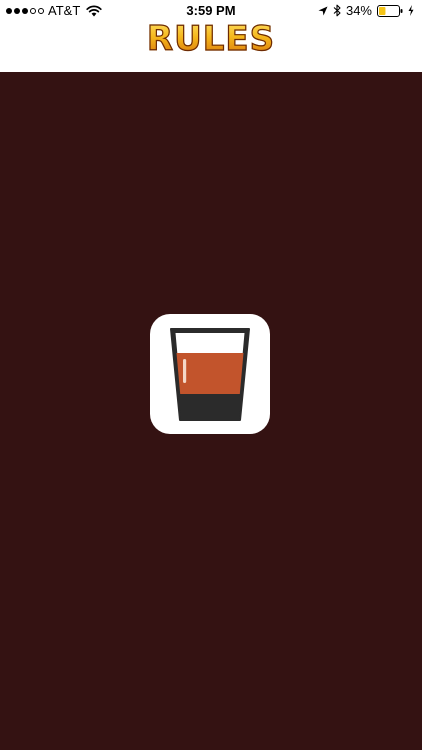  What do you see at coordinates (390, 10) in the screenshot?
I see `battery-icon` at bounding box center [390, 10].